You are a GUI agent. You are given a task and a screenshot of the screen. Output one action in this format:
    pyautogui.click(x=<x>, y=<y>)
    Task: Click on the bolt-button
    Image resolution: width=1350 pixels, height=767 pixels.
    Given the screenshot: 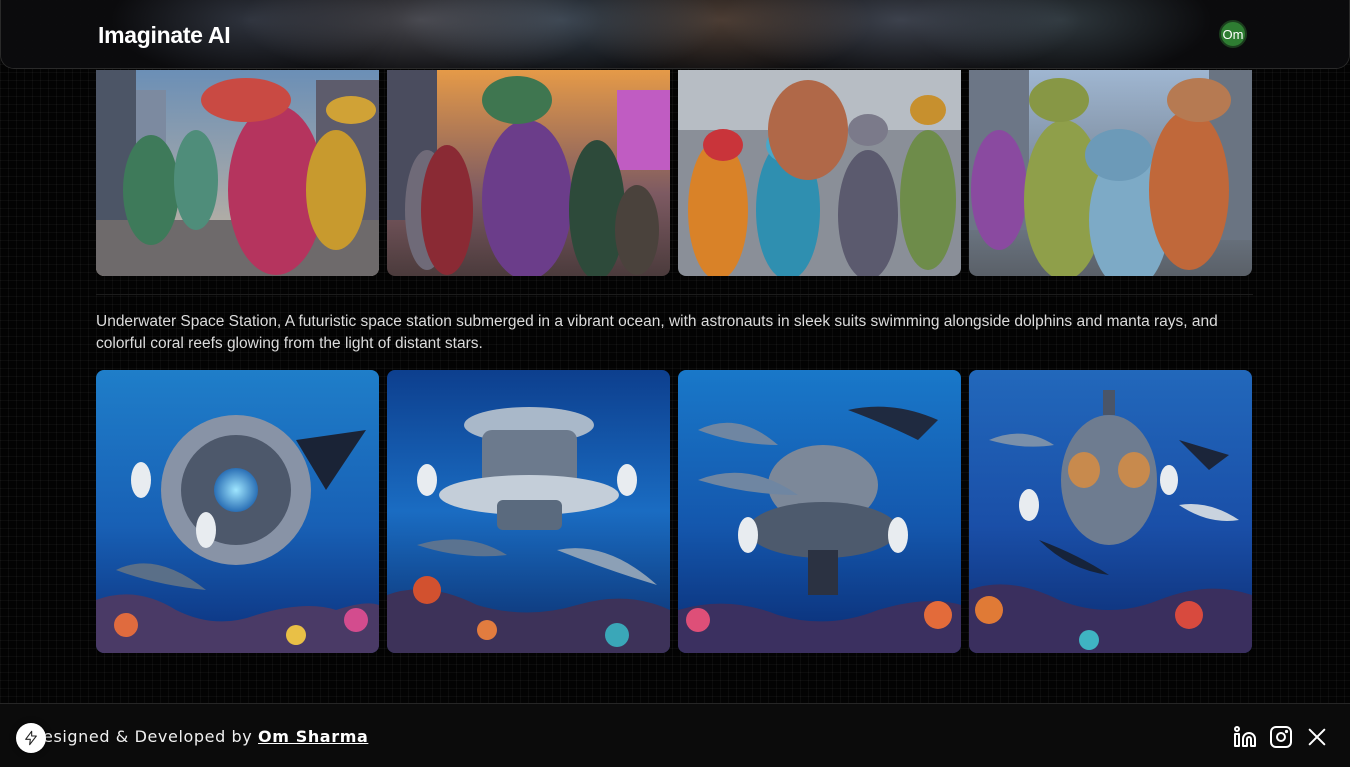 What is the action you would take?
    pyautogui.click(x=31, y=738)
    